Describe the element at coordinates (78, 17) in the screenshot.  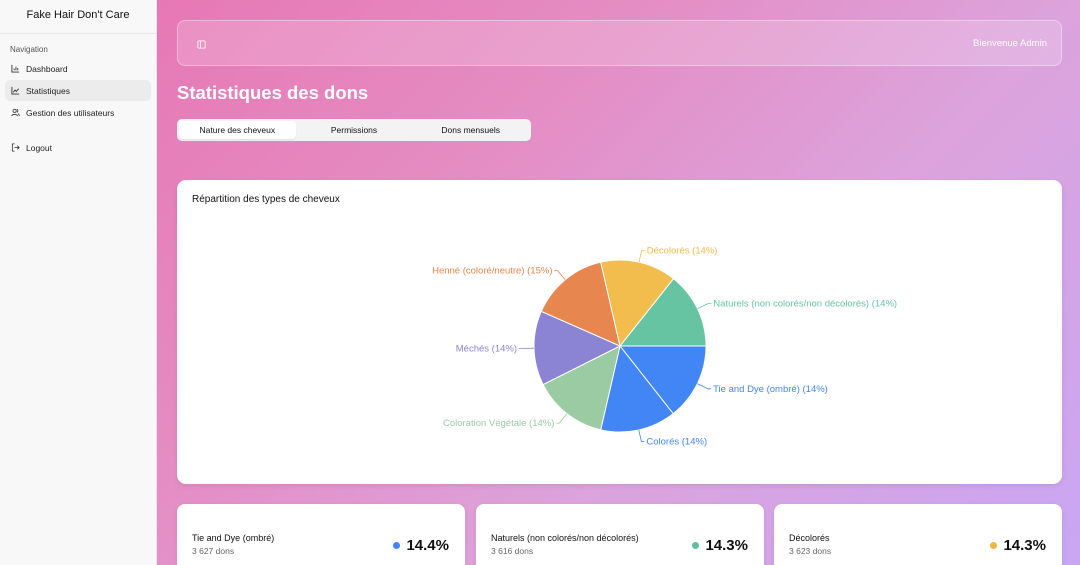
I see `app-title: Fake Hair Don't Care` at that location.